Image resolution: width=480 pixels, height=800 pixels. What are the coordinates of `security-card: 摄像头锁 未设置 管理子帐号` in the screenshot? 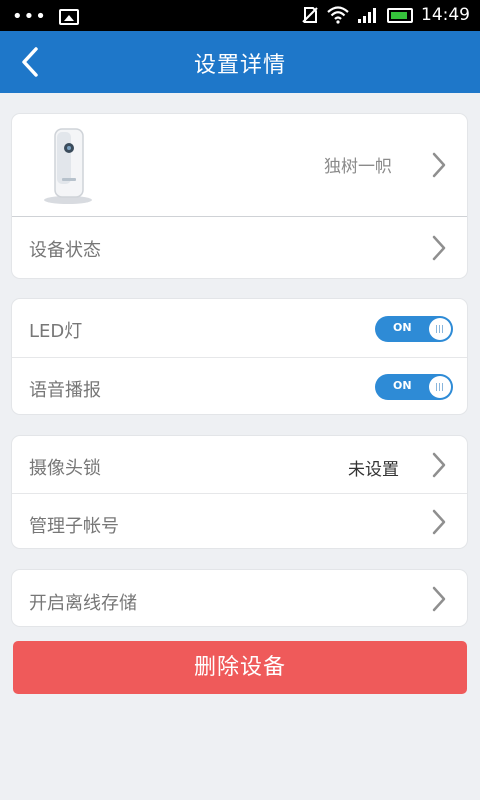 It's located at (239, 492).